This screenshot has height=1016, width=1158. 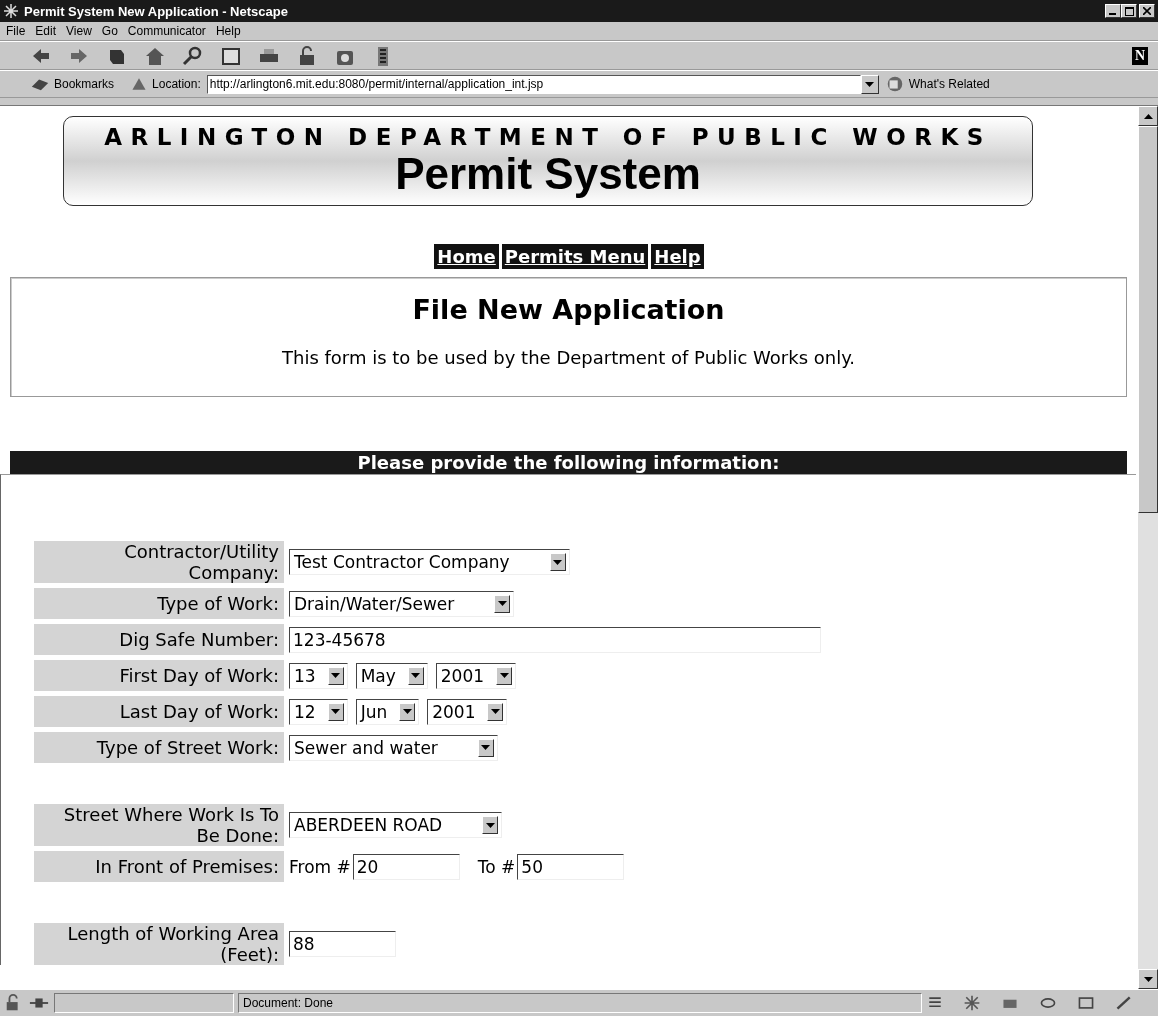 I want to click on input-field: 20, so click(x=406, y=866).